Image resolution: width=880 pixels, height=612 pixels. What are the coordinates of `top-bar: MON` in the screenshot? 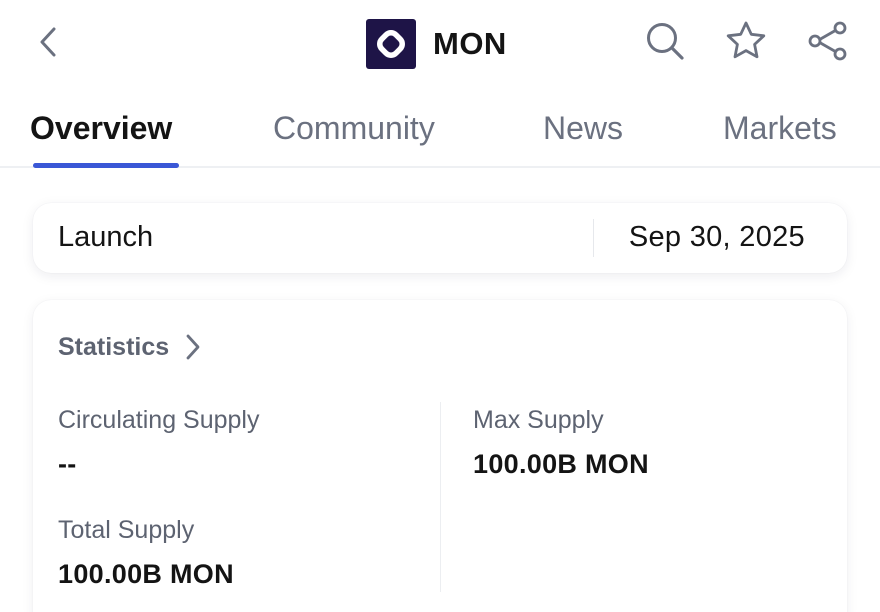 It's located at (440, 44).